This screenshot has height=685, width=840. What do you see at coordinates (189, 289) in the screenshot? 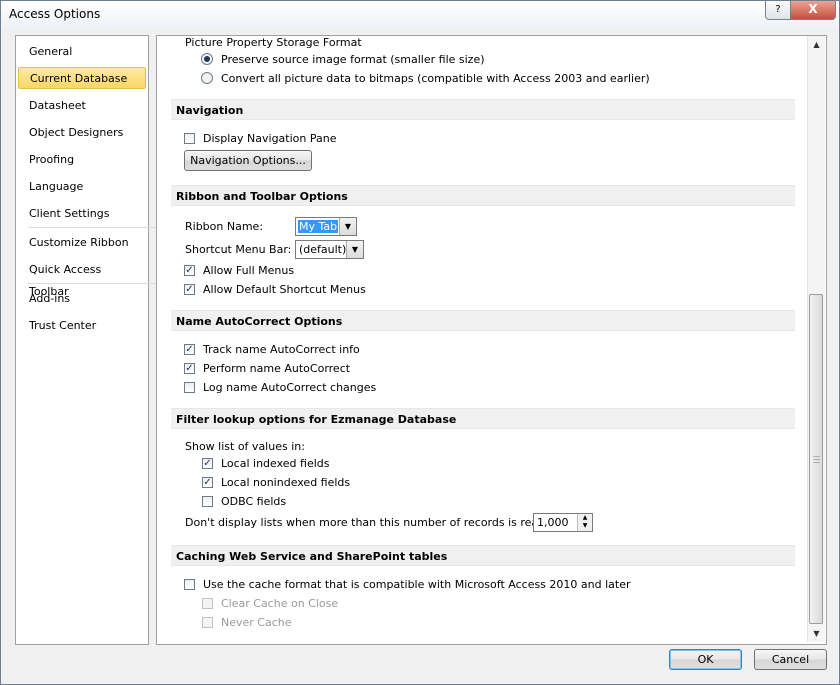
I see `allow-default-shortcut-checkbox: ✓` at bounding box center [189, 289].